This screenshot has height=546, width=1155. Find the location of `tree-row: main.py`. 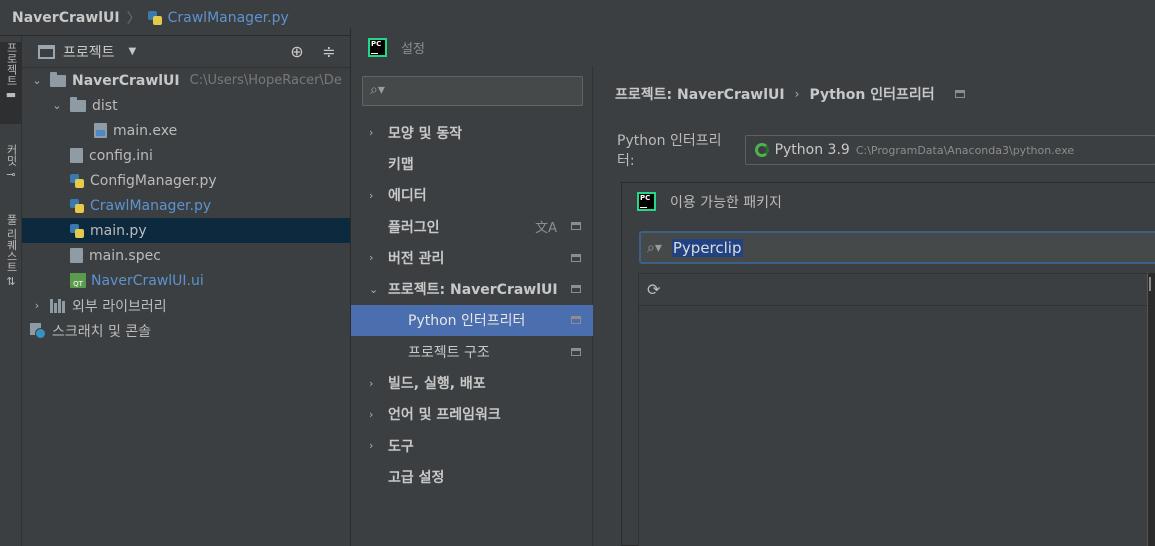

tree-row: main.py is located at coordinates (186, 230).